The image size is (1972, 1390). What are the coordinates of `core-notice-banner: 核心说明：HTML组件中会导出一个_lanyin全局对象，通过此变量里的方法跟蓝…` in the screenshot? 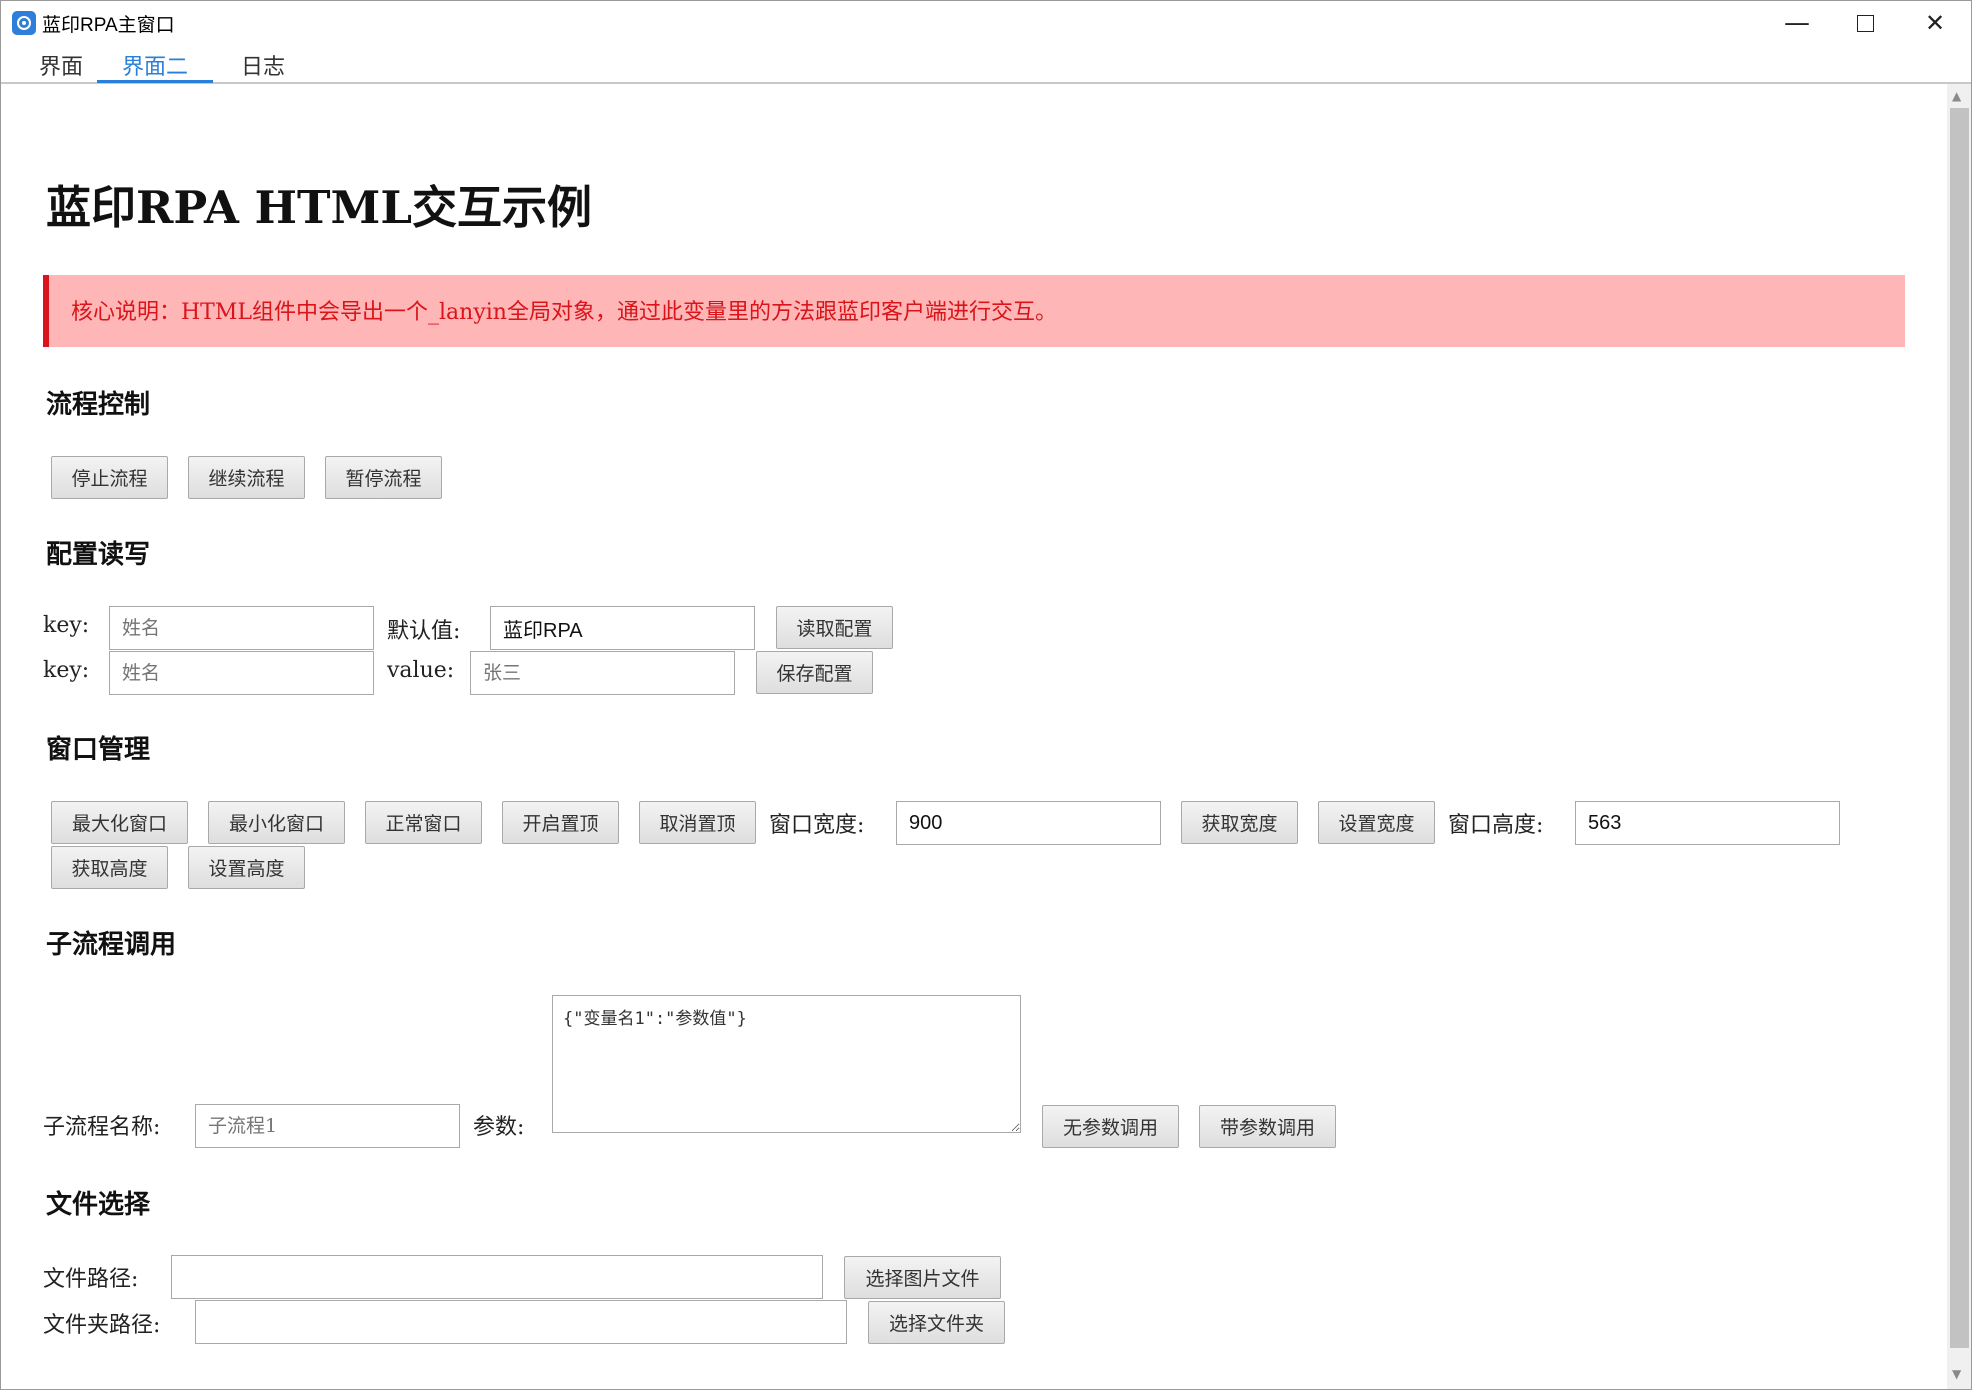 It's located at (974, 311).